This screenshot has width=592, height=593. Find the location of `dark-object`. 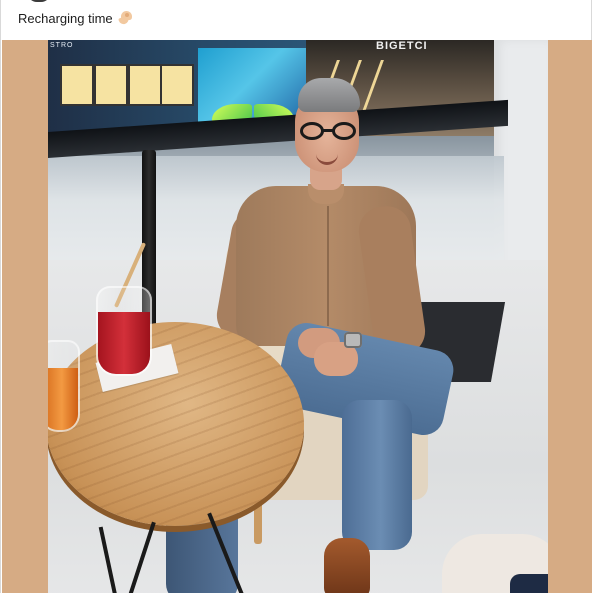

dark-object is located at coordinates (529, 583).